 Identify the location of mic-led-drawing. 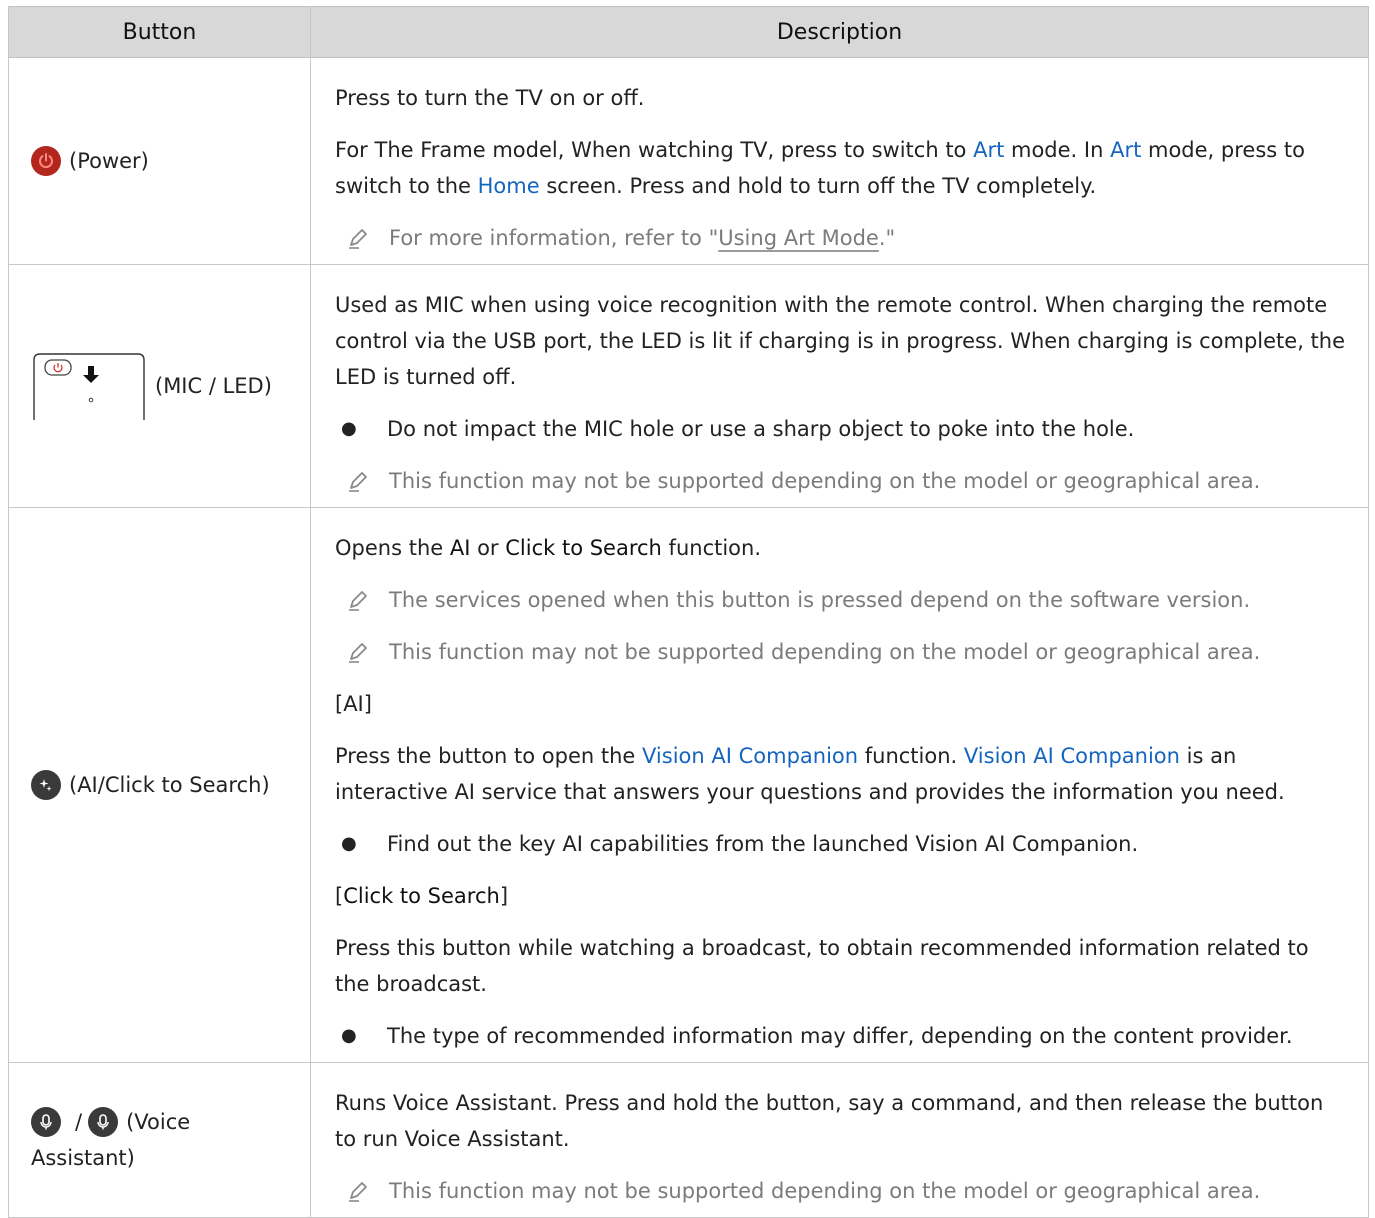
(89, 386).